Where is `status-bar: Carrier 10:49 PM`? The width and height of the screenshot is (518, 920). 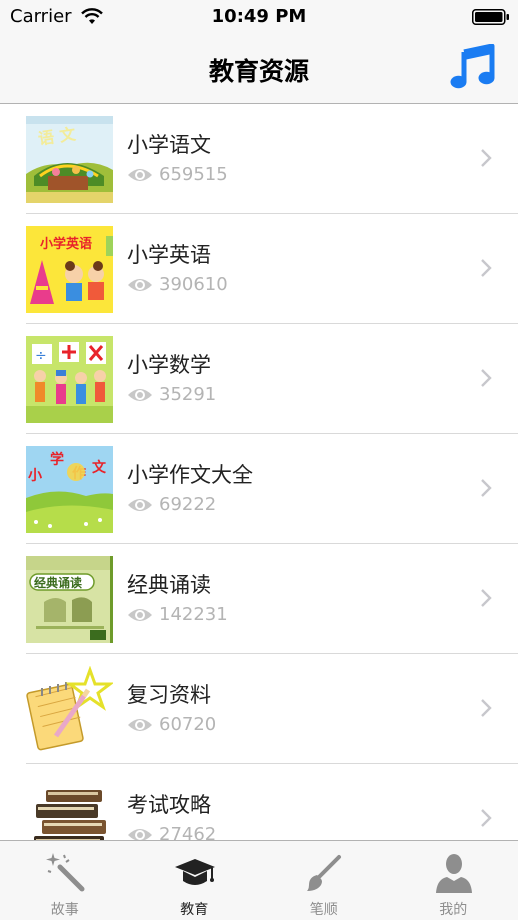 status-bar: Carrier 10:49 PM is located at coordinates (259, 17).